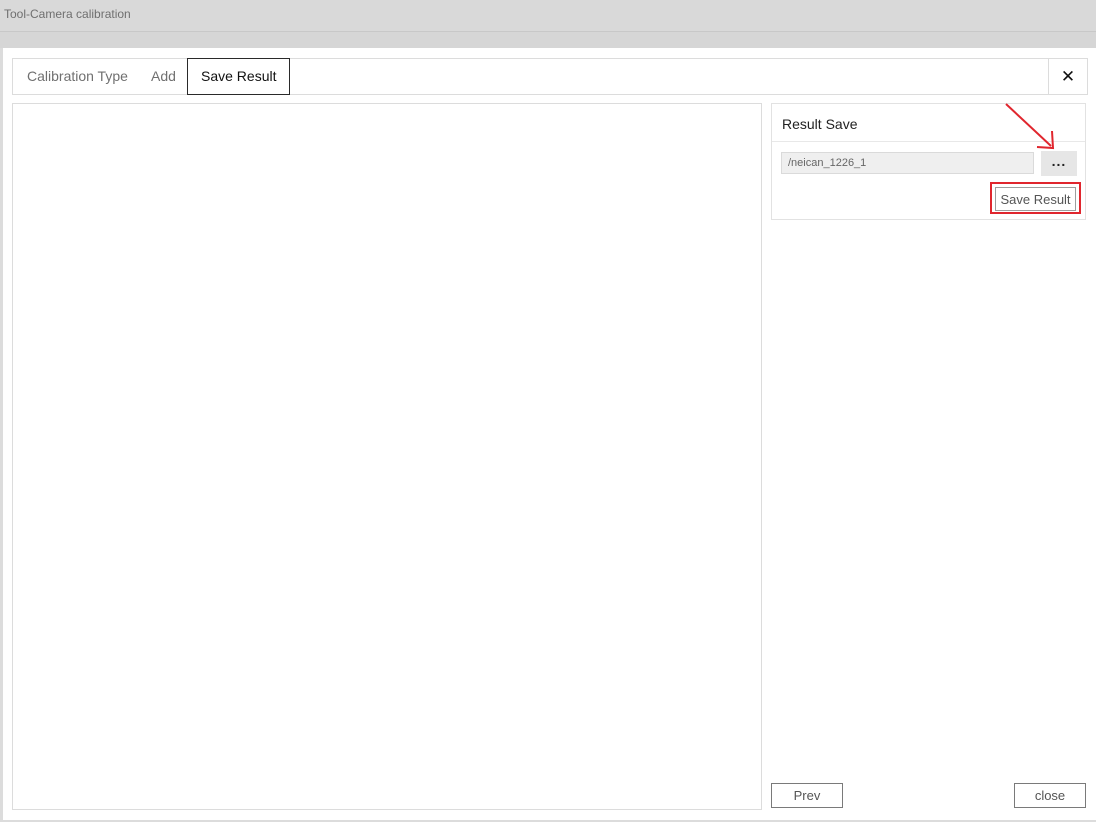 Image resolution: width=1096 pixels, height=822 pixels. What do you see at coordinates (907, 163) in the screenshot?
I see `save-path-input` at bounding box center [907, 163].